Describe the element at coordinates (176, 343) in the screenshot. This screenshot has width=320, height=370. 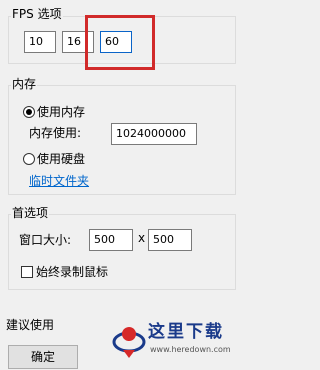
I see `heredown-watermark: 这里下载 www.heredown.com` at that location.